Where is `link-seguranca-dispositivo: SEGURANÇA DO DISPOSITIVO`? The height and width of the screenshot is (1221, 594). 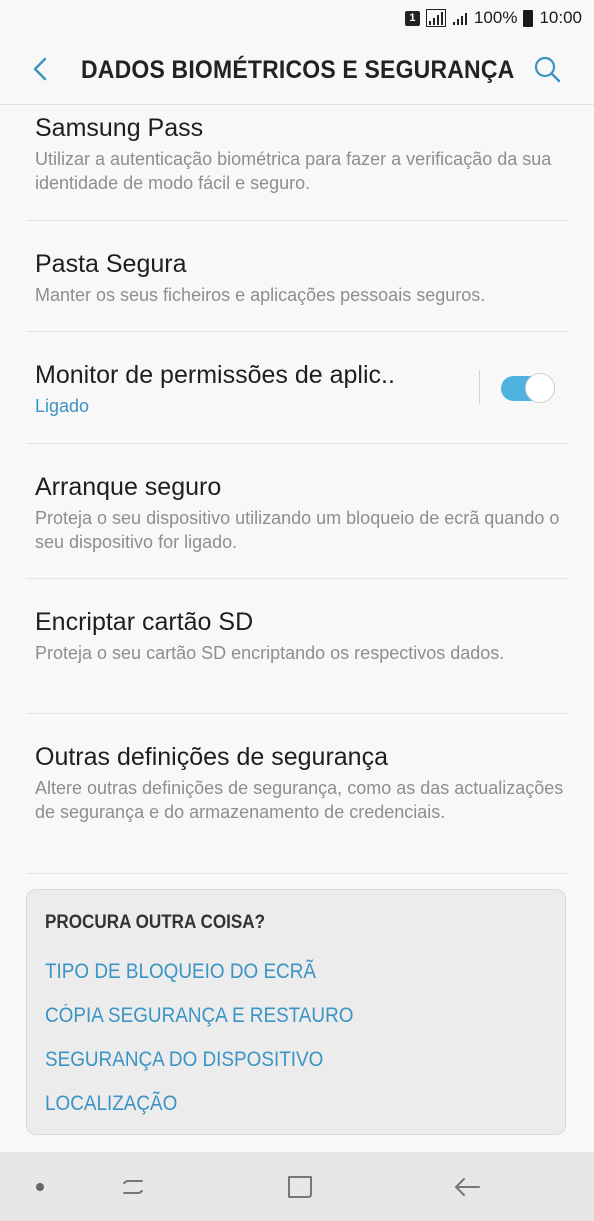
link-seguranca-dispositivo: SEGURANÇA DO DISPOSITIVO is located at coordinates (184, 1060).